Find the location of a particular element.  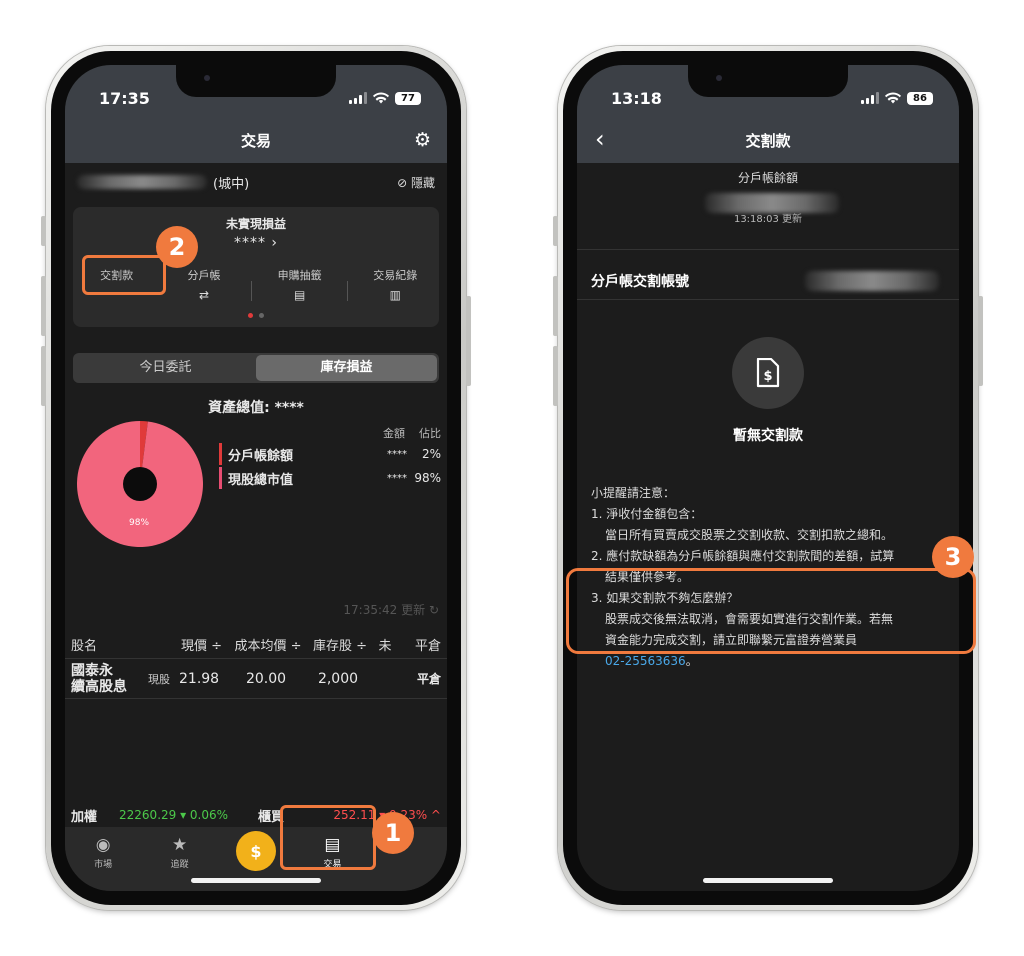

page-title: 交易 is located at coordinates (255, 140).